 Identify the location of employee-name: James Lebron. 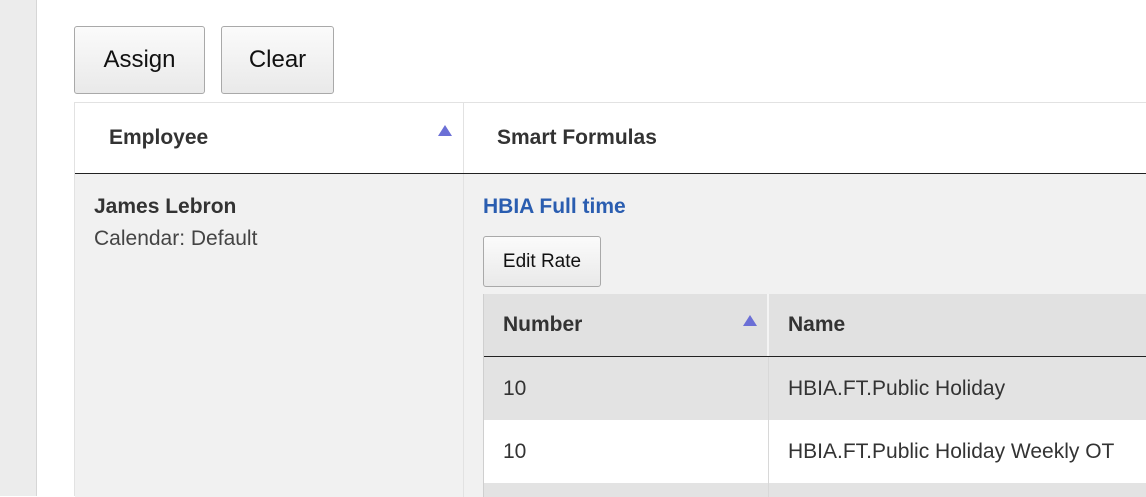
(165, 206).